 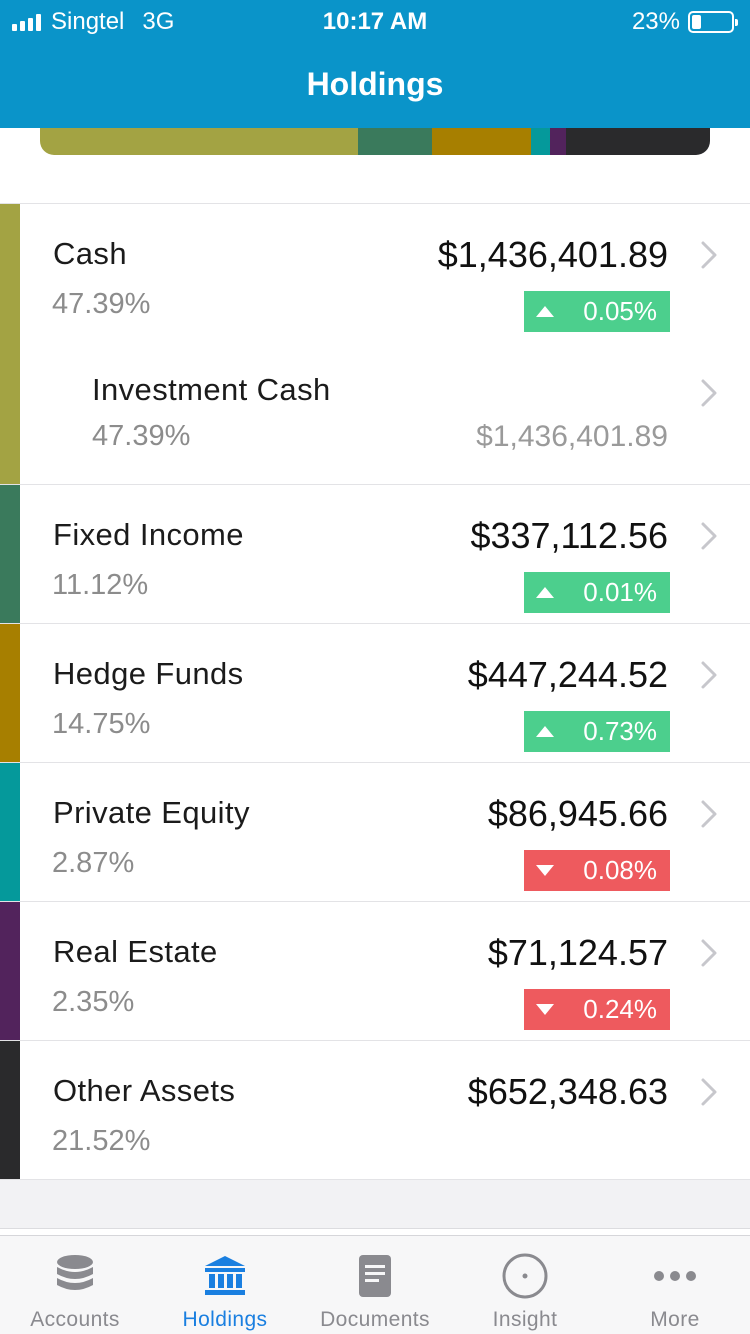 What do you see at coordinates (225, 1276) in the screenshot?
I see `bank-icon` at bounding box center [225, 1276].